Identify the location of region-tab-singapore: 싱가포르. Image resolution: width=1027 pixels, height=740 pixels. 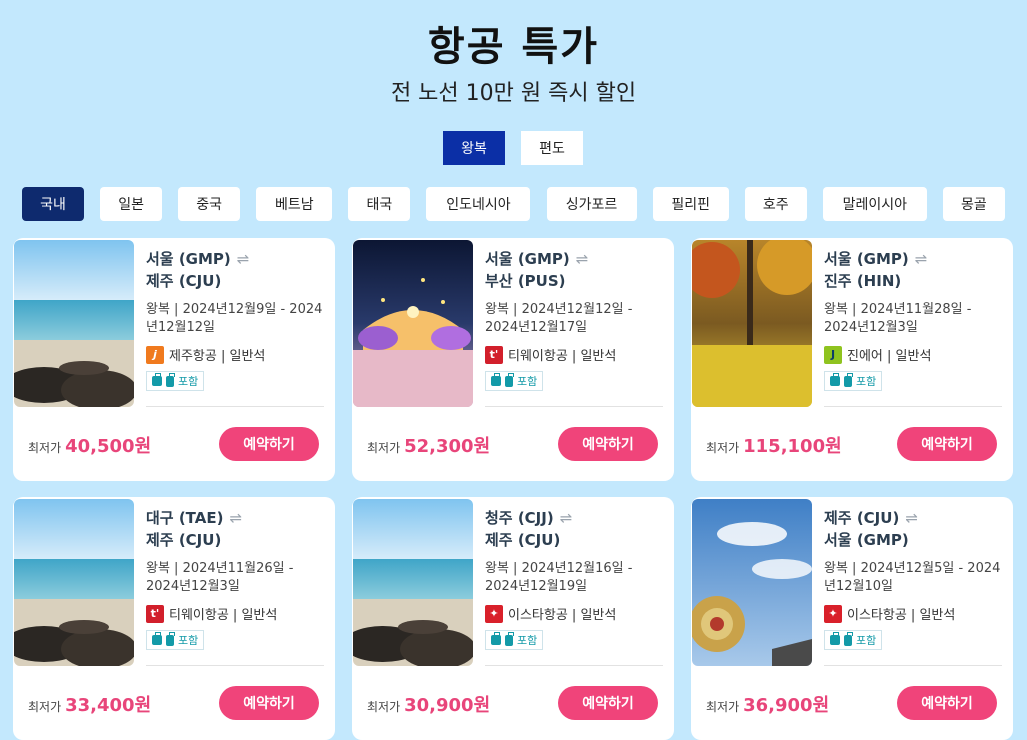
(591, 204).